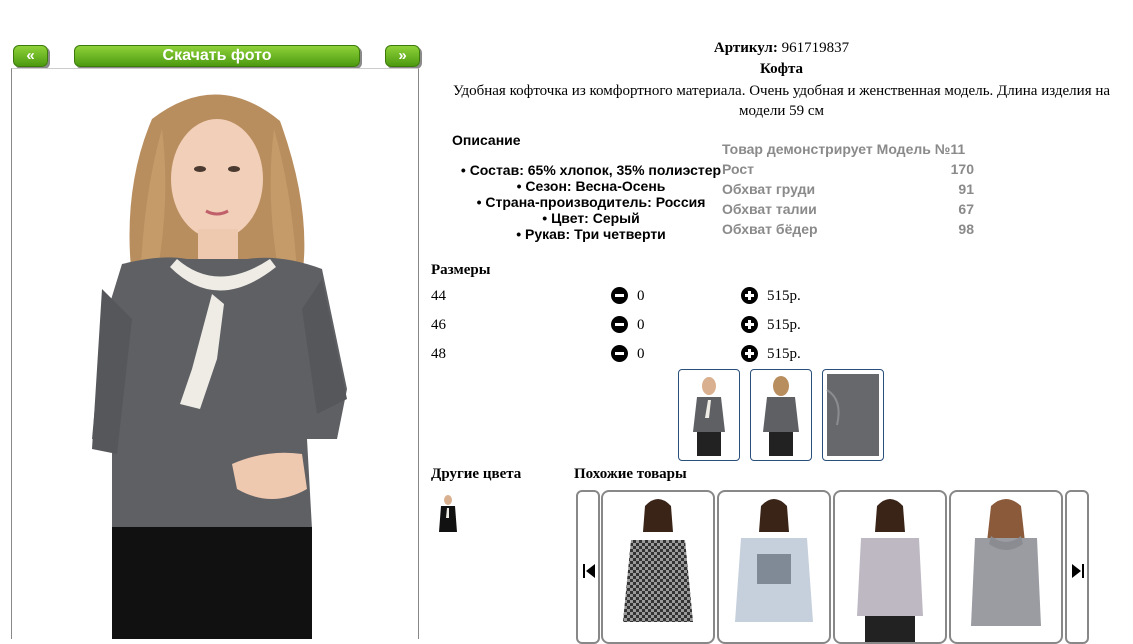 The image size is (1133, 644). I want to click on article-line: Артикул: 961719837, so click(781, 48).